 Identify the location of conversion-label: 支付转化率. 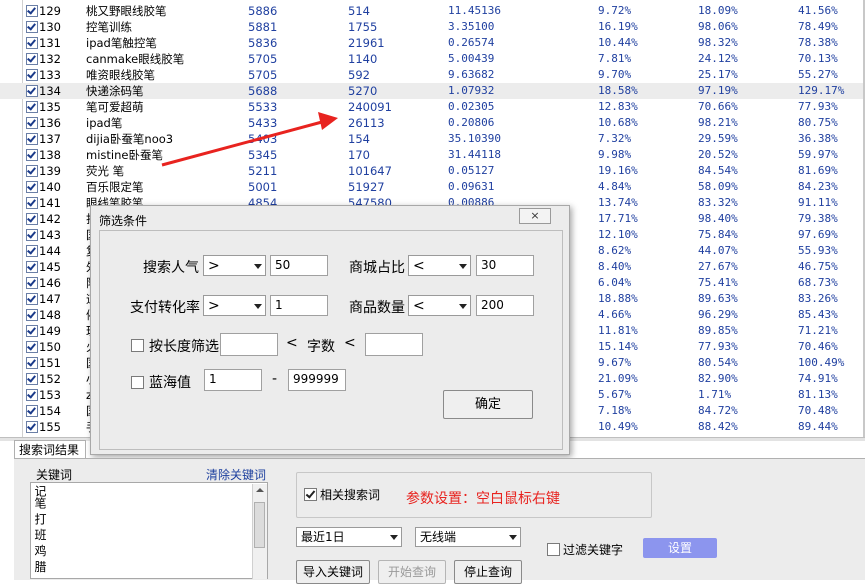
(165, 308).